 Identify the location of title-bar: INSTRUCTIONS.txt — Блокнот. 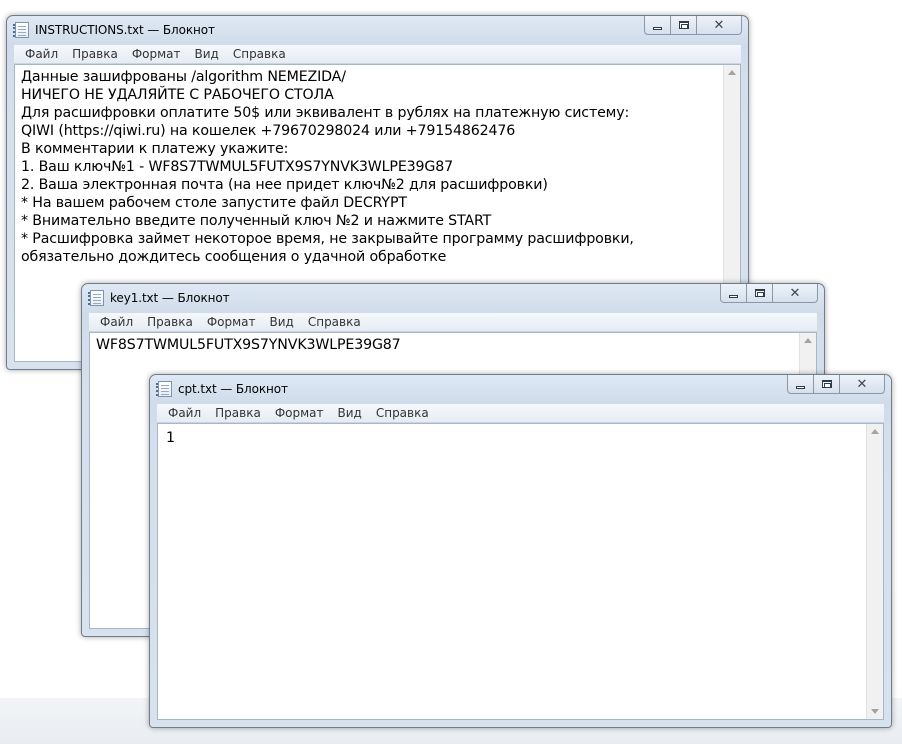
(377, 30).